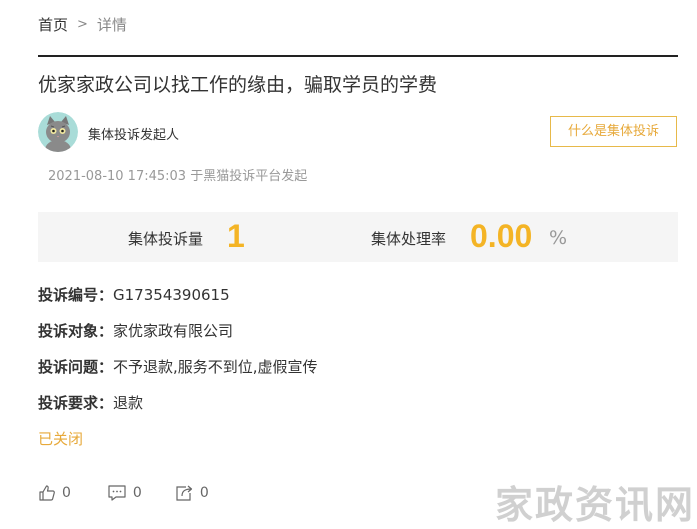  I want to click on handling-rate-unit: %, so click(558, 238).